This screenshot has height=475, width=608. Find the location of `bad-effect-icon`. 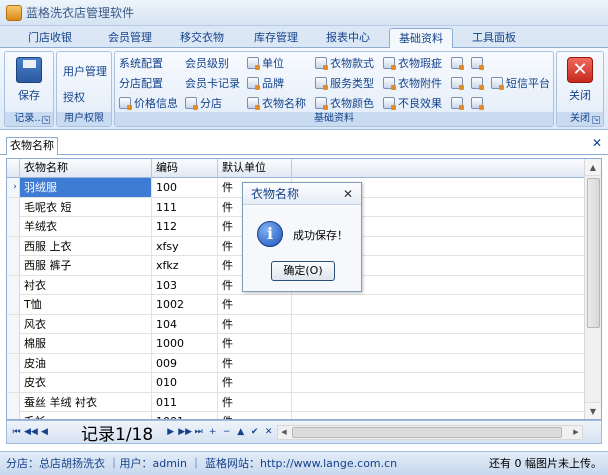

bad-effect-icon is located at coordinates (389, 103).